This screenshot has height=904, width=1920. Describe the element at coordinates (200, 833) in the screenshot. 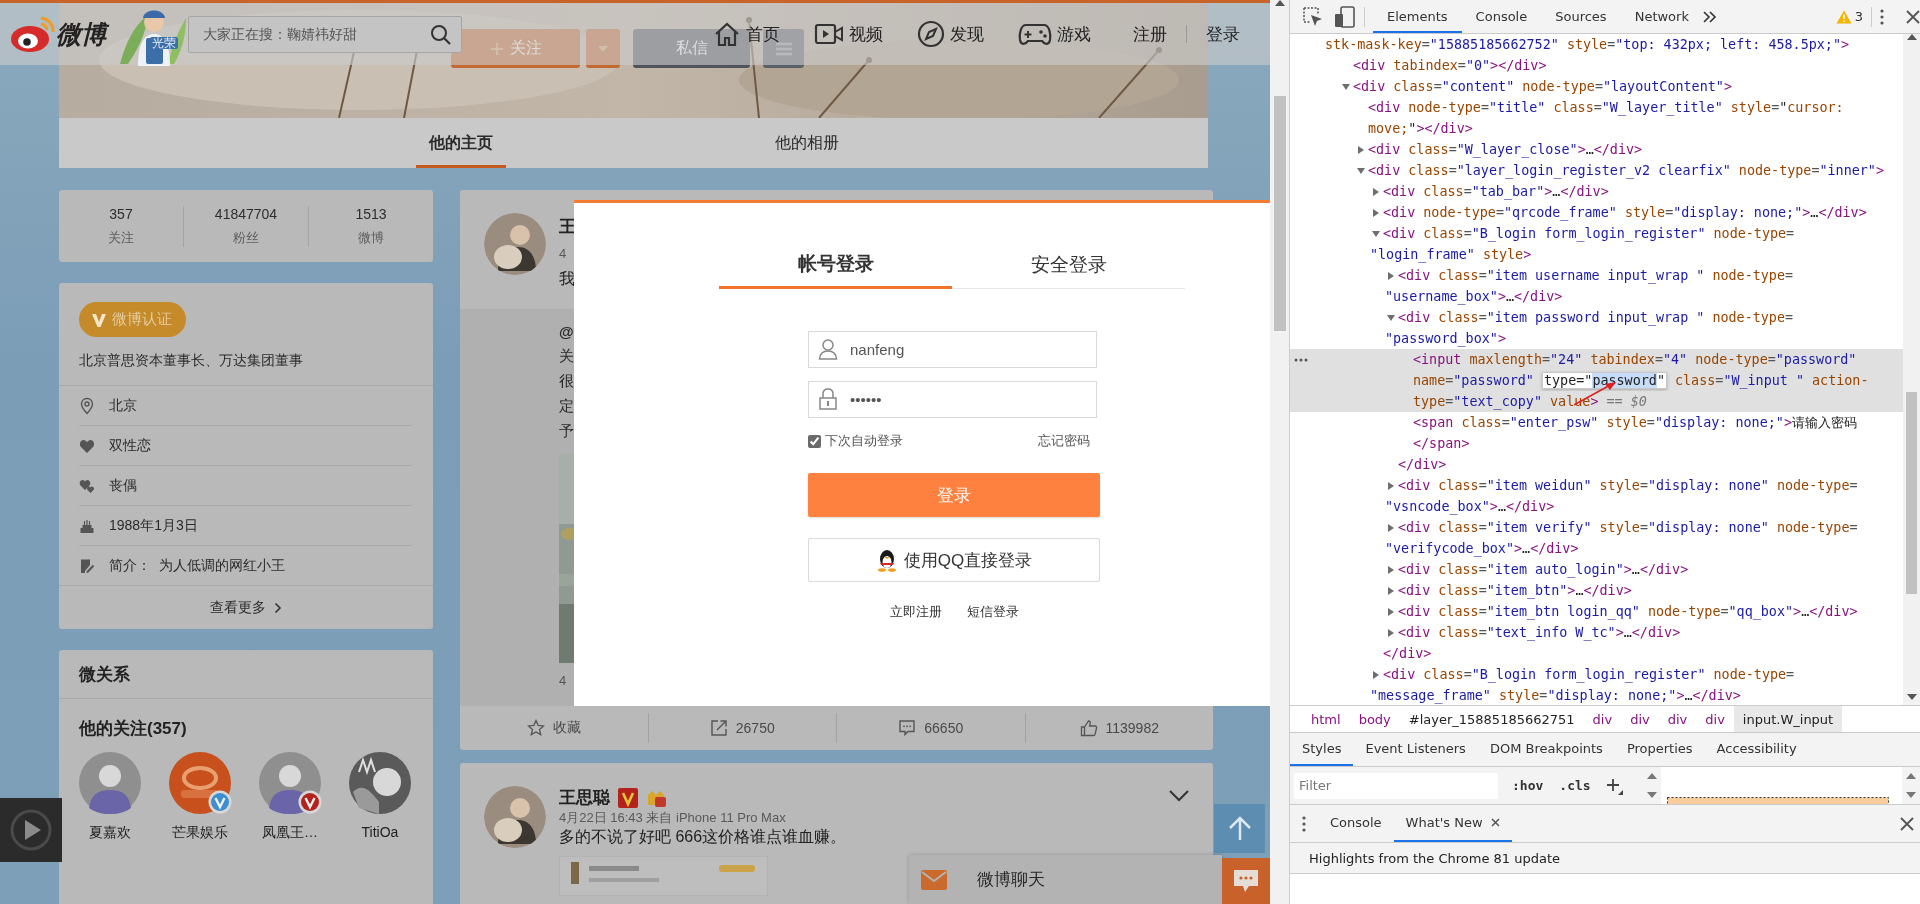

I see `following-name: 芒果娱乐` at that location.